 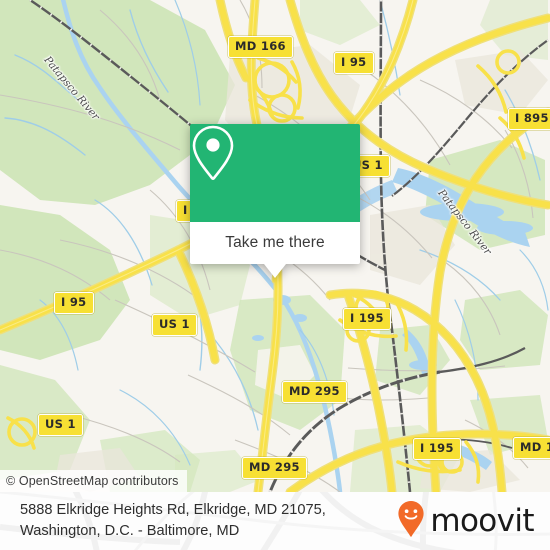 What do you see at coordinates (531, 448) in the screenshot?
I see `highway-shield: MD 170` at bounding box center [531, 448].